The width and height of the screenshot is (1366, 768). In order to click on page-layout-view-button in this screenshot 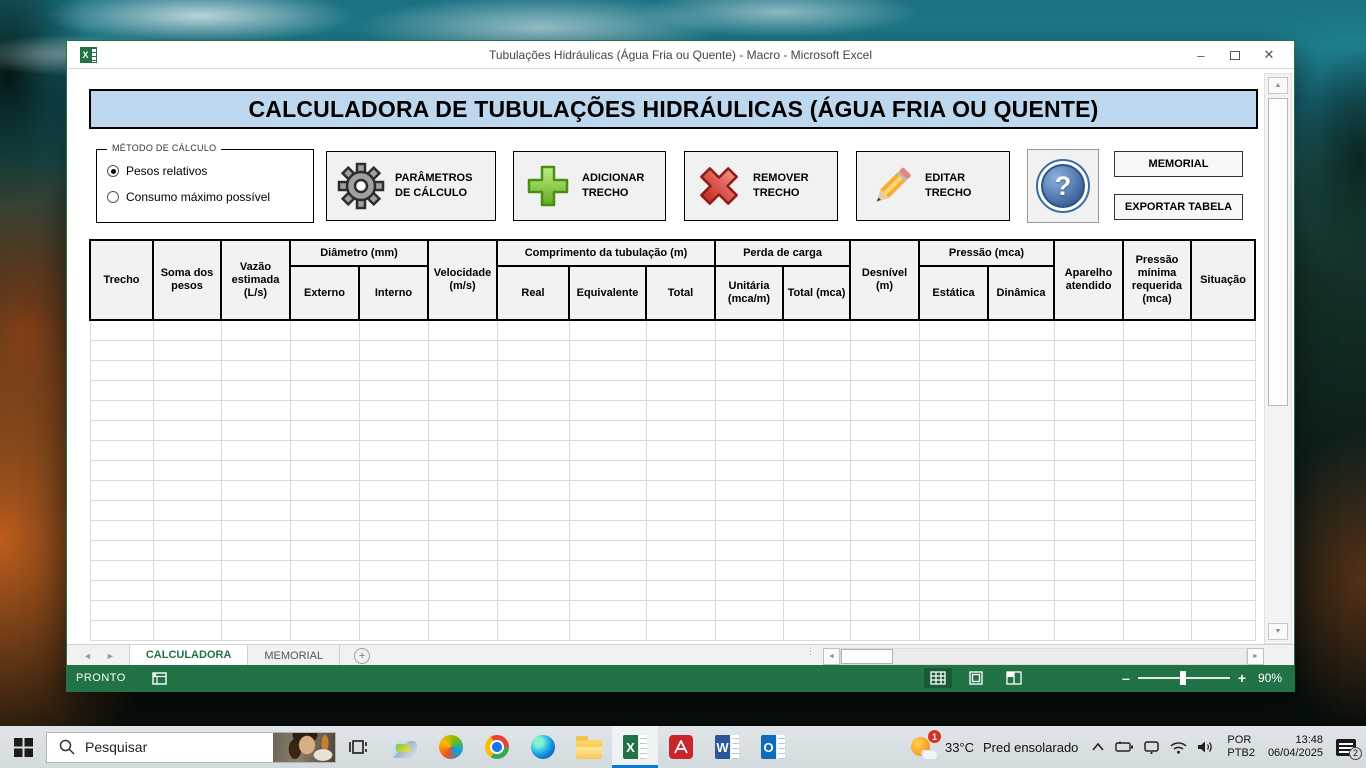, I will do `click(976, 678)`.